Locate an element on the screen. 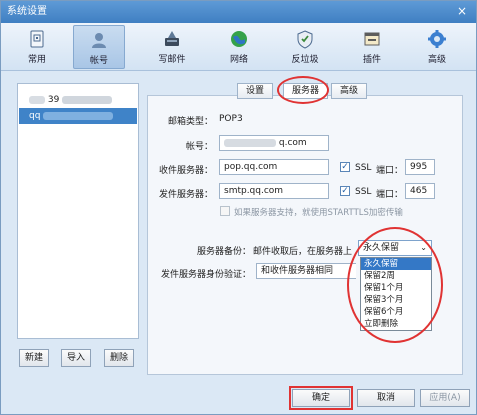  toolbar-label: 帐号 is located at coordinates (98, 61).